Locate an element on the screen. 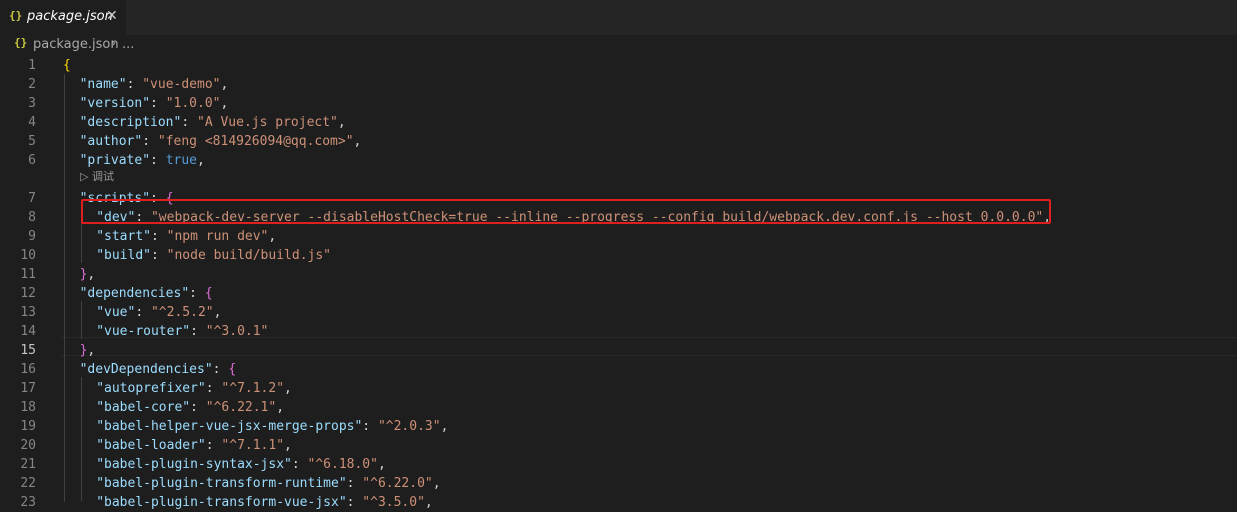  code-line: "vue": "^2.5.2", is located at coordinates (158, 312).